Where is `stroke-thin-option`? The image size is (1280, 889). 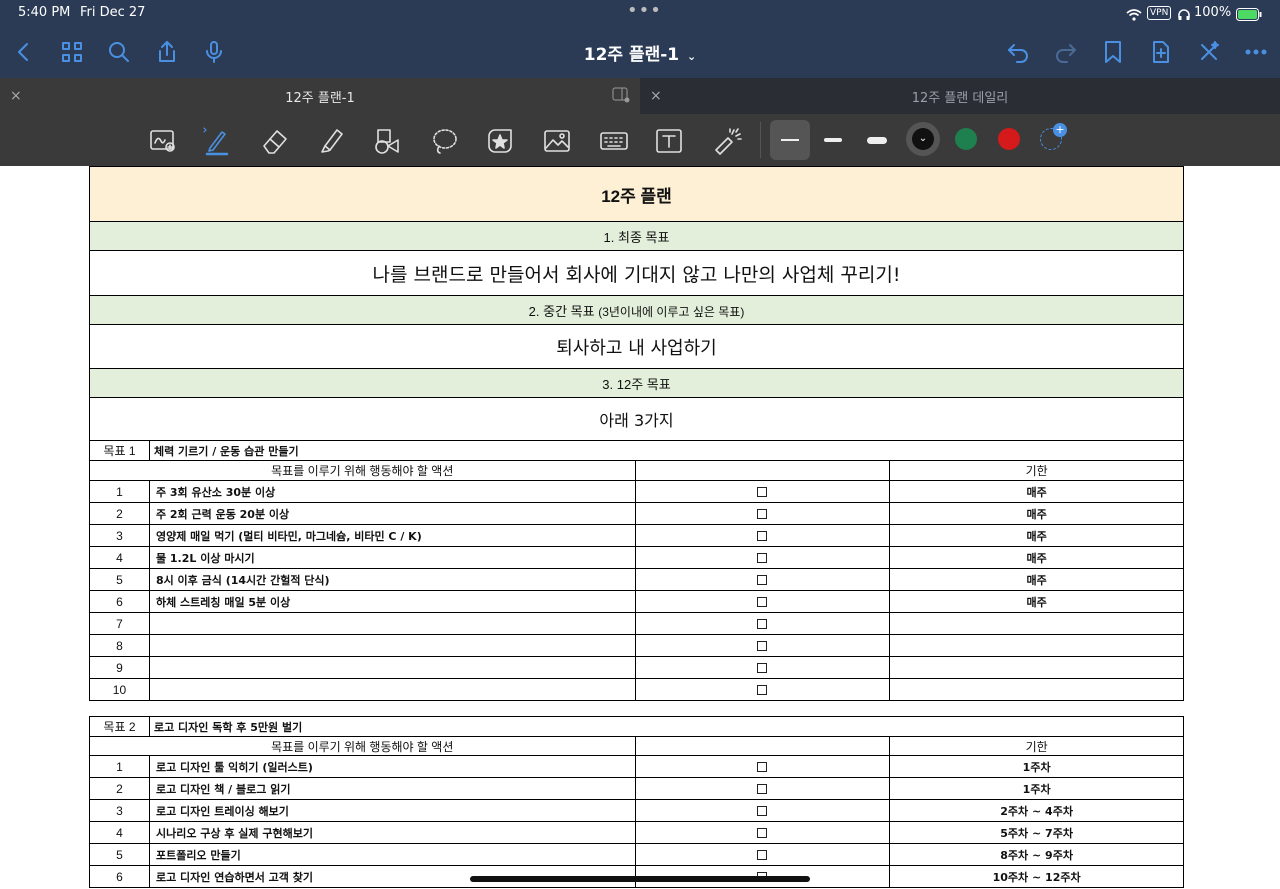
stroke-thin-option is located at coordinates (790, 140).